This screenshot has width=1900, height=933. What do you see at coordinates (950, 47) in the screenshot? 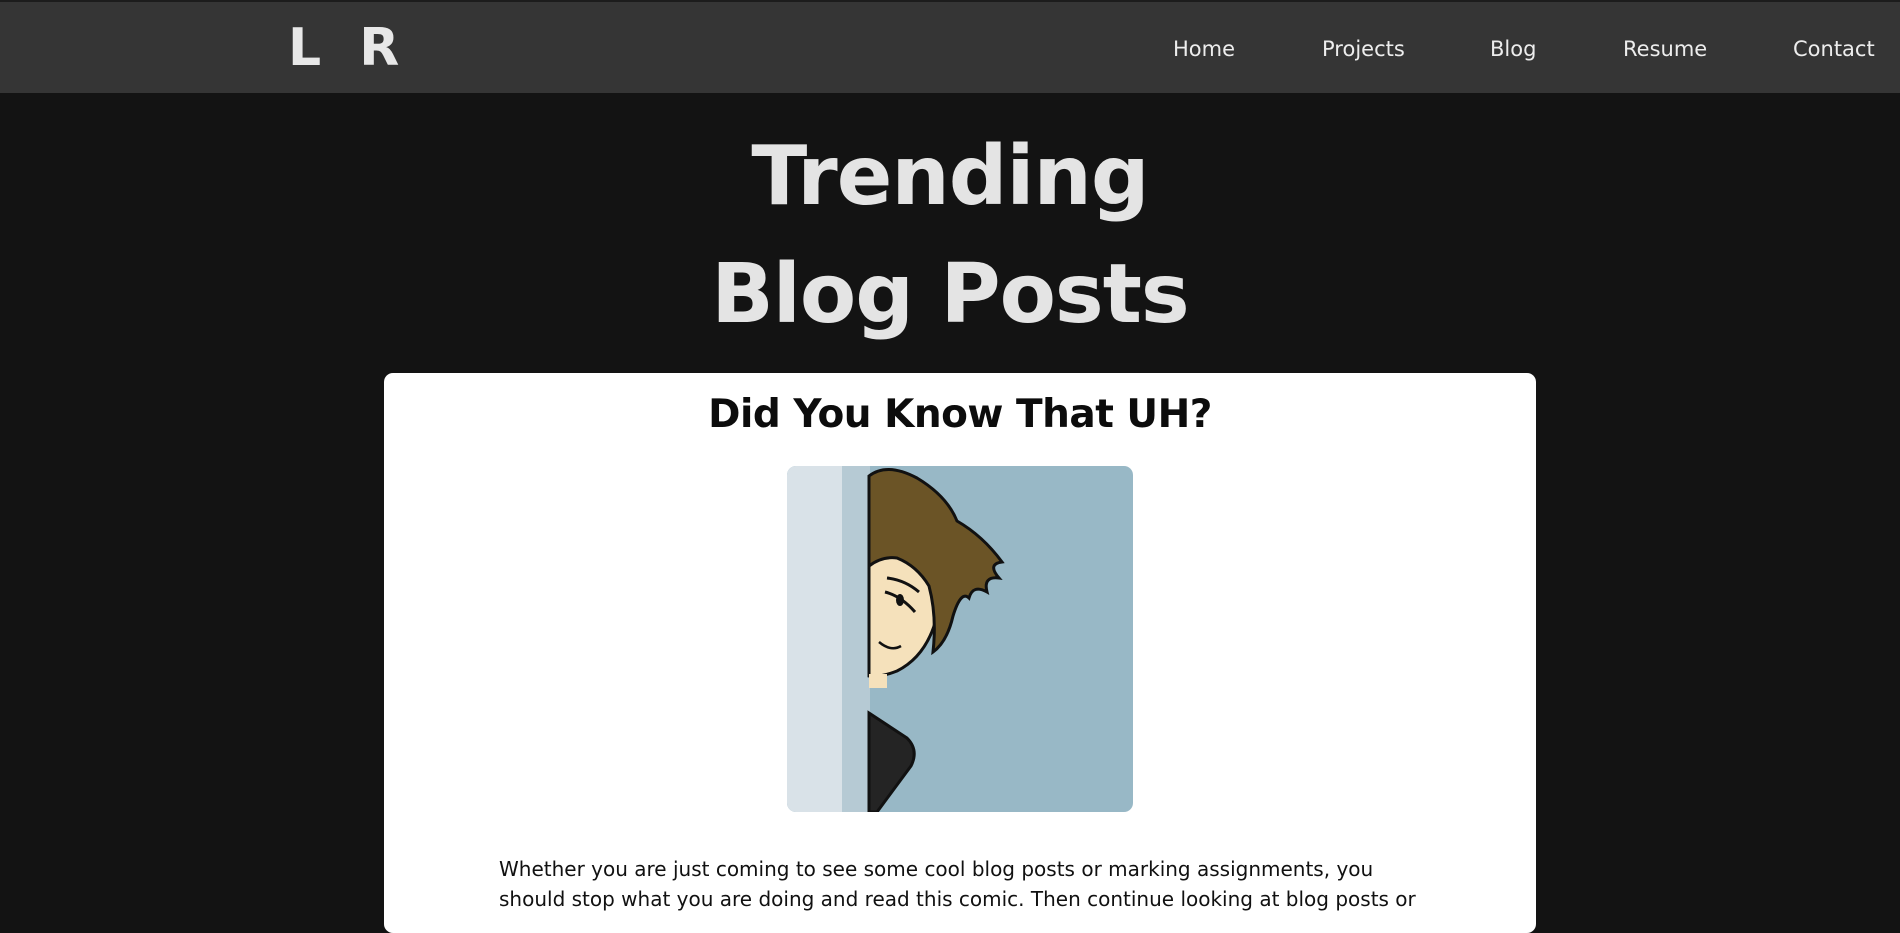
I see `navbar: L R Home Projects Blog Resume Contact` at bounding box center [950, 47].